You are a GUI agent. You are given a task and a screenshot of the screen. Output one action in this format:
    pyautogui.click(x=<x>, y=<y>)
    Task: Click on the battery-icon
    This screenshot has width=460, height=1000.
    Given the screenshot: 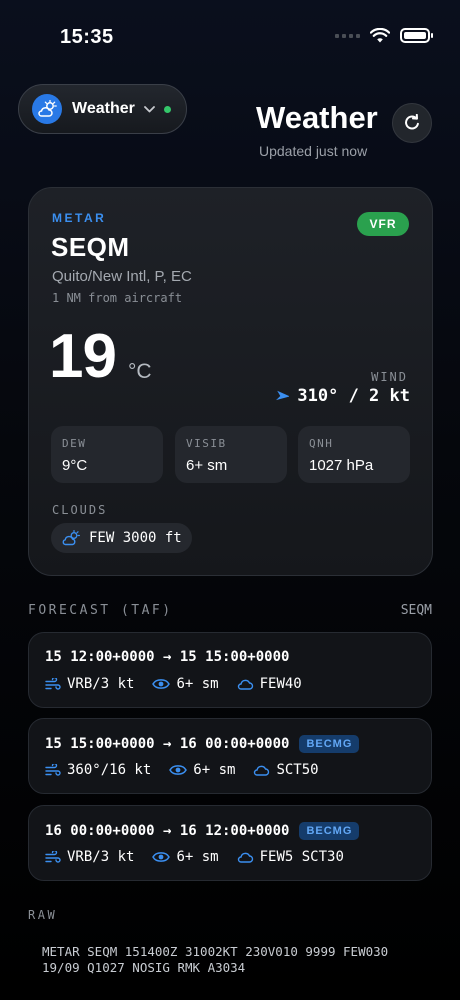 What is the action you would take?
    pyautogui.click(x=416, y=35)
    